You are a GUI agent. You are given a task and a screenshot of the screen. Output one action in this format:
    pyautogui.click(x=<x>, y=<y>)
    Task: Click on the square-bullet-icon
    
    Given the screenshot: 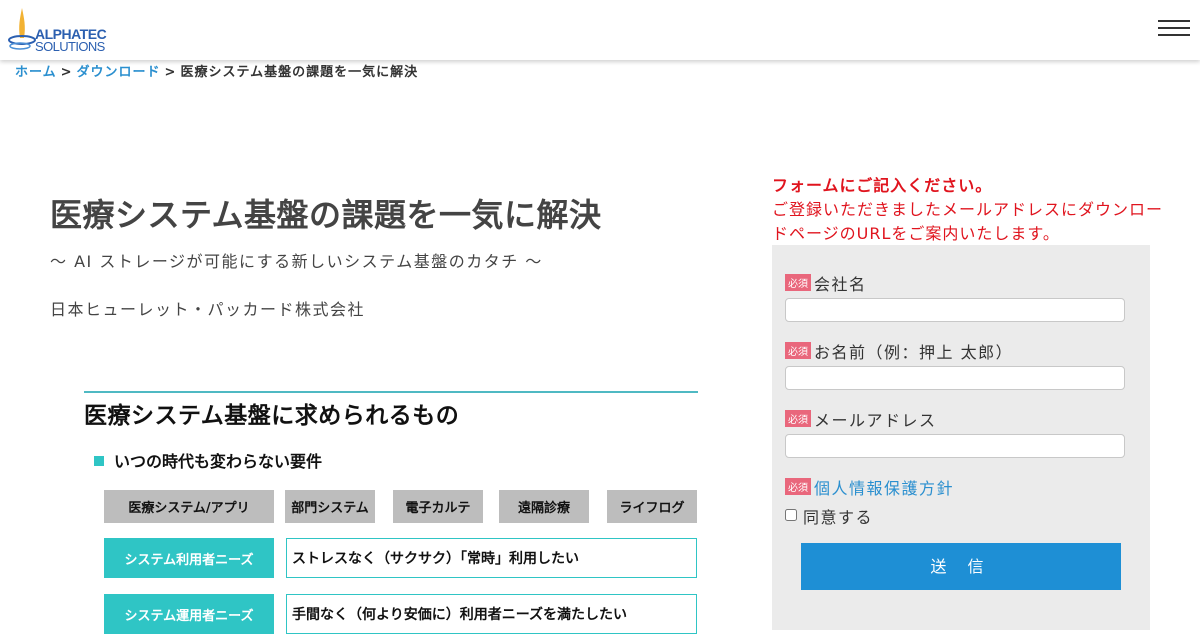 What is the action you would take?
    pyautogui.click(x=99, y=461)
    